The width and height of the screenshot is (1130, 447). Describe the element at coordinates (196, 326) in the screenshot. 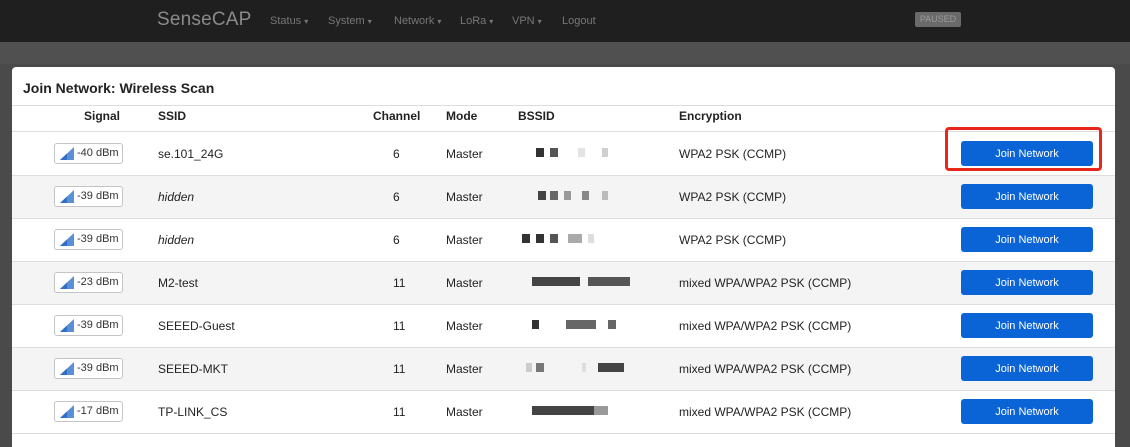

I see `ssid-cell: SEEED-Guest` at that location.